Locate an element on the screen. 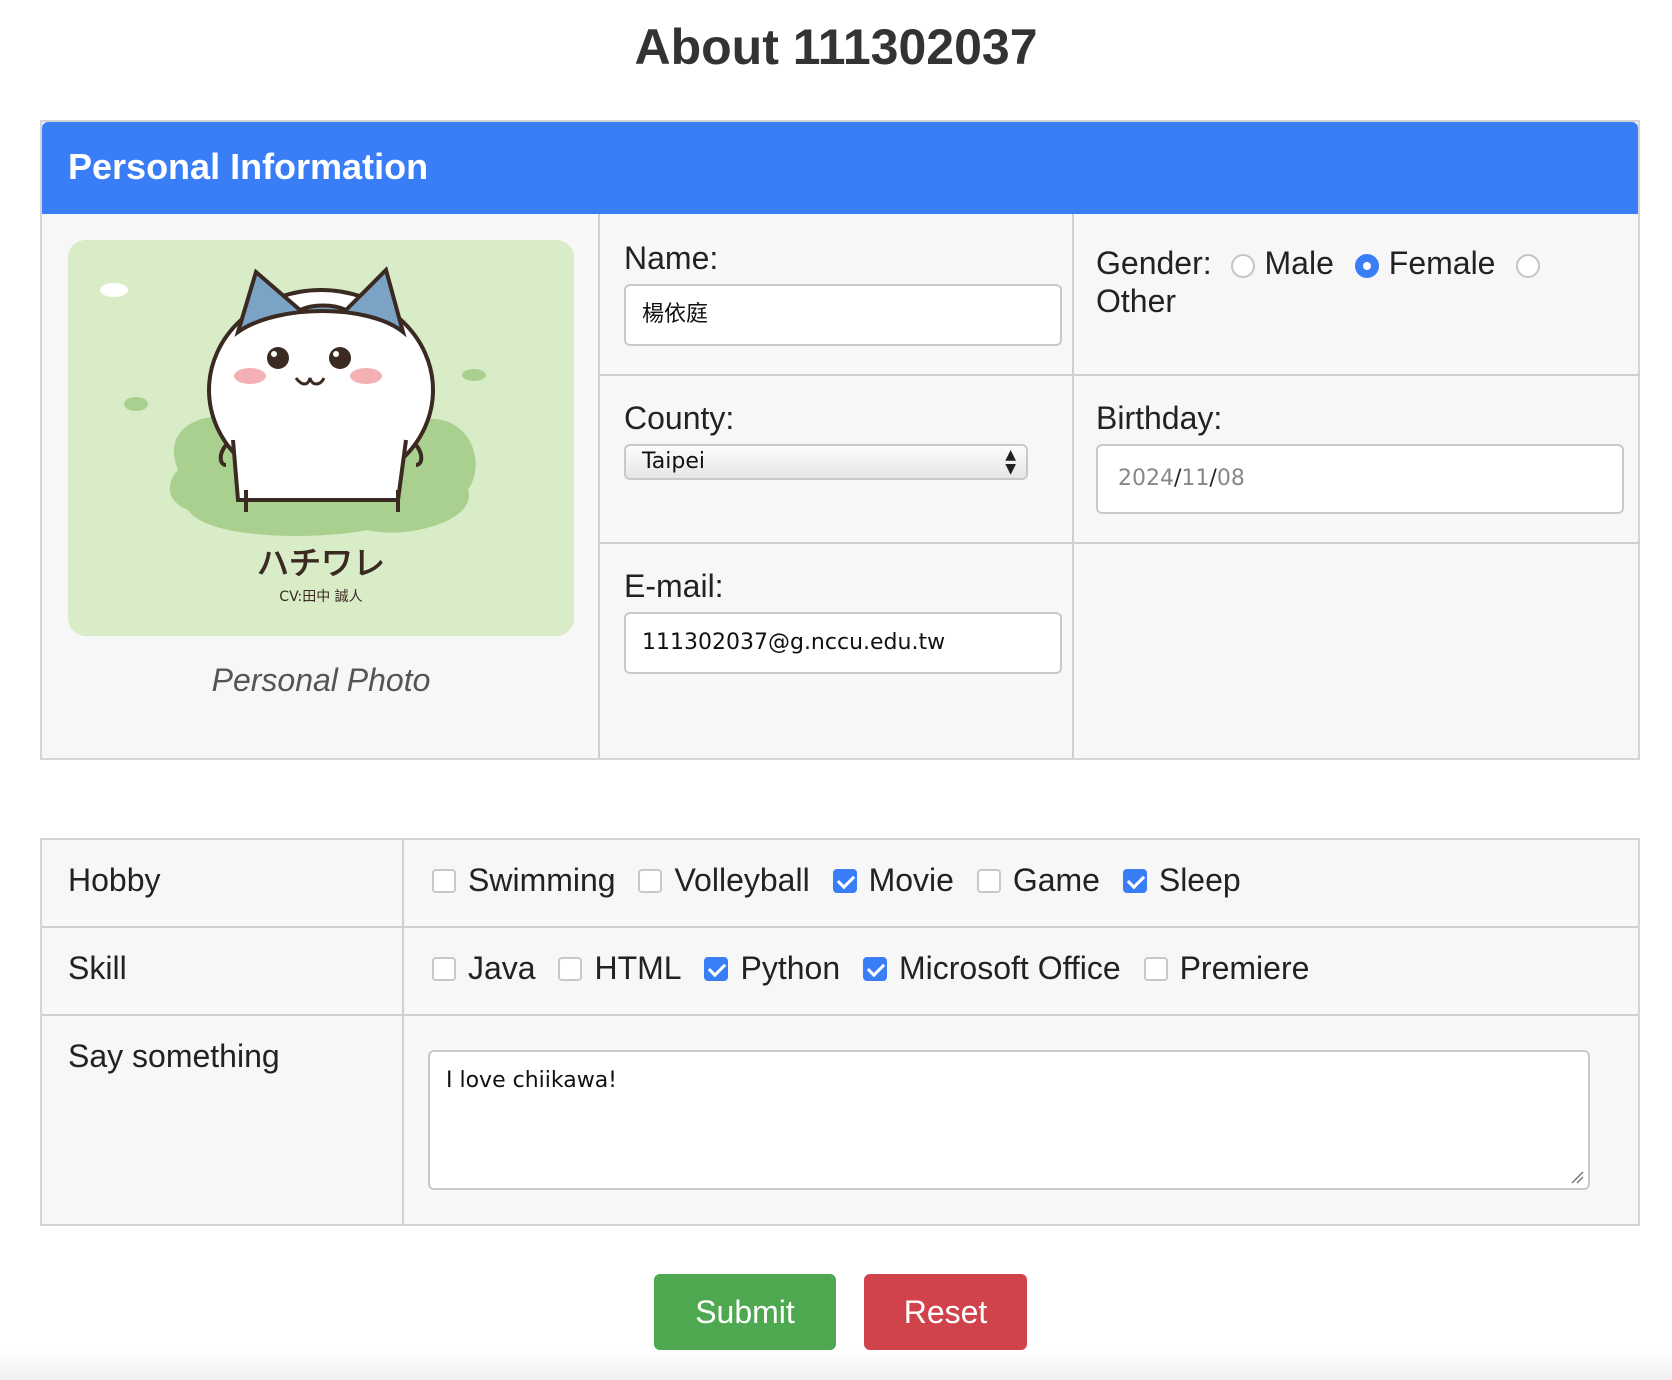 The width and height of the screenshot is (1672, 1380). birthday-day: 08 is located at coordinates (1231, 478).